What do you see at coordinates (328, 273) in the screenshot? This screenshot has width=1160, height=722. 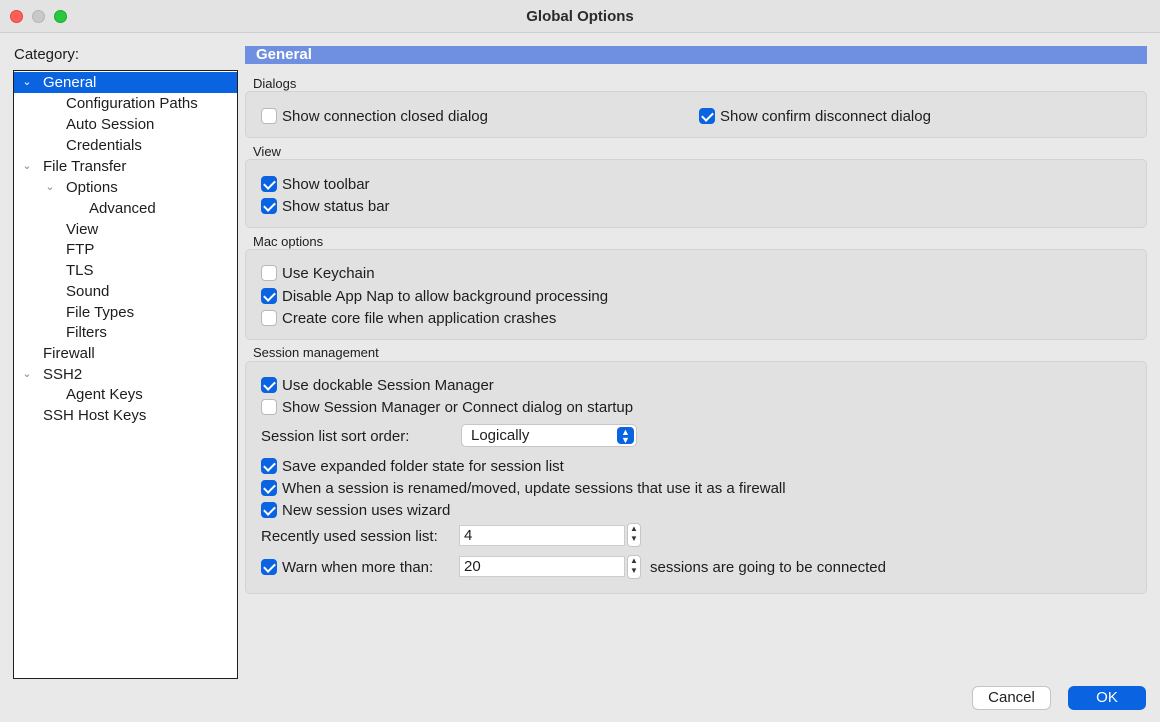 I see `use-keychain-label: Use Keychain` at bounding box center [328, 273].